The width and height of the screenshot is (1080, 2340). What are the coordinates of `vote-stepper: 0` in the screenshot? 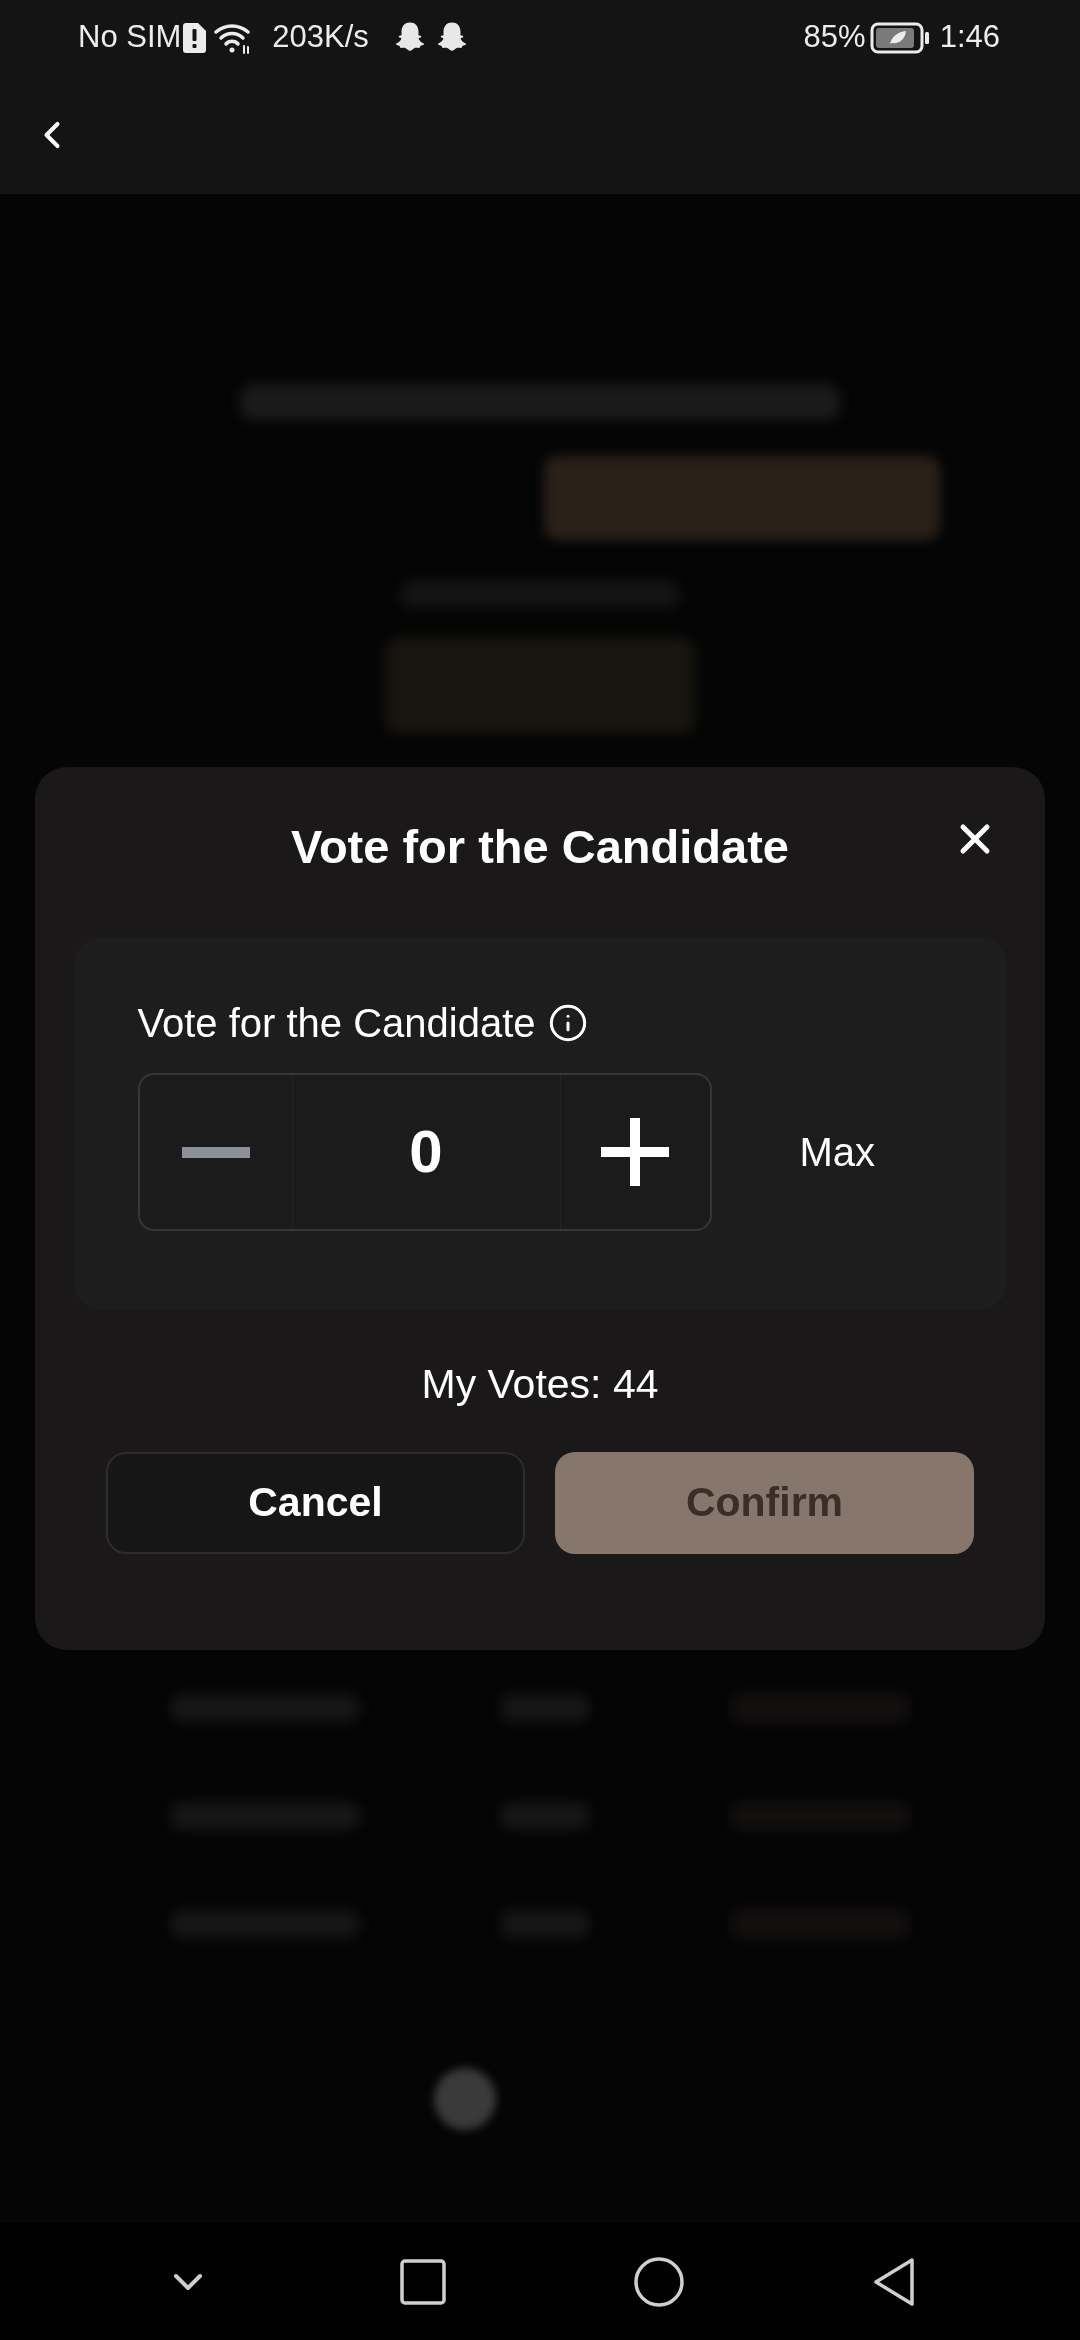 It's located at (424, 1152).